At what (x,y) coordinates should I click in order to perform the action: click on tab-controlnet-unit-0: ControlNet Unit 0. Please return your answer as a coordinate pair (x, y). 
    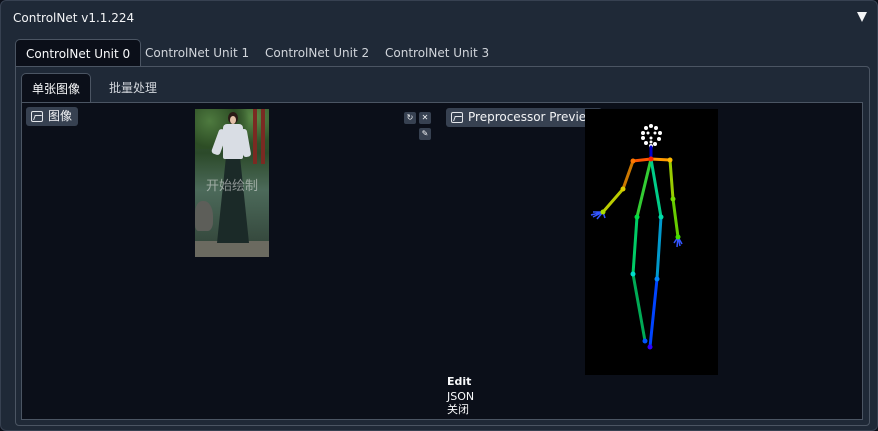
    Looking at the image, I should click on (78, 53).